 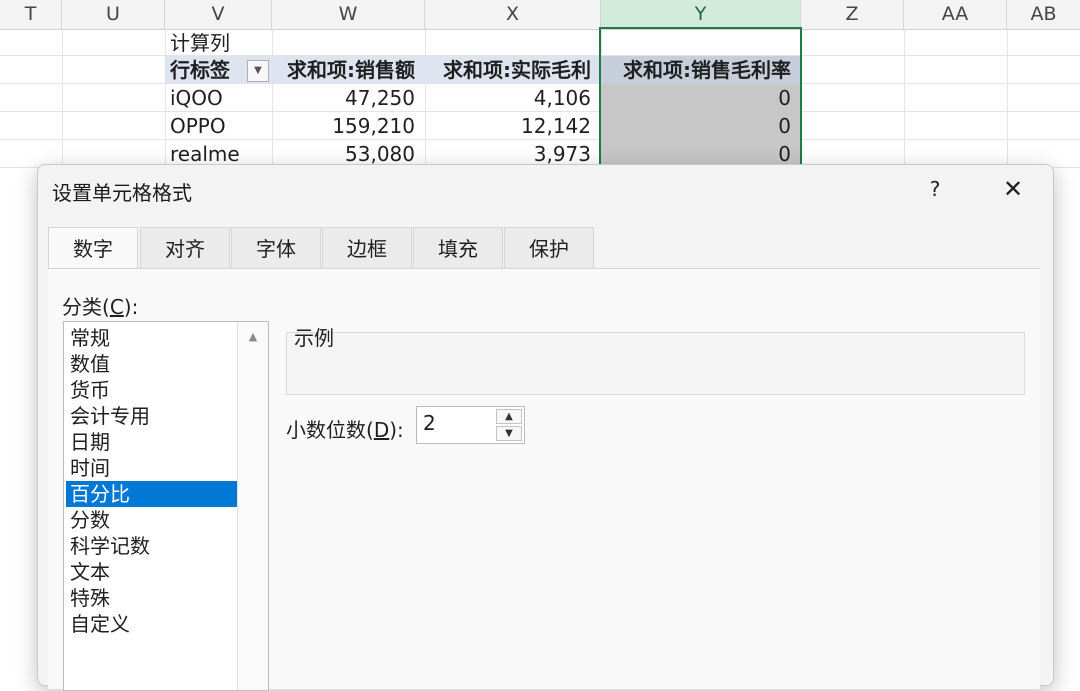 I want to click on decimal-places-label: 小数位数(D):, so click(x=345, y=430).